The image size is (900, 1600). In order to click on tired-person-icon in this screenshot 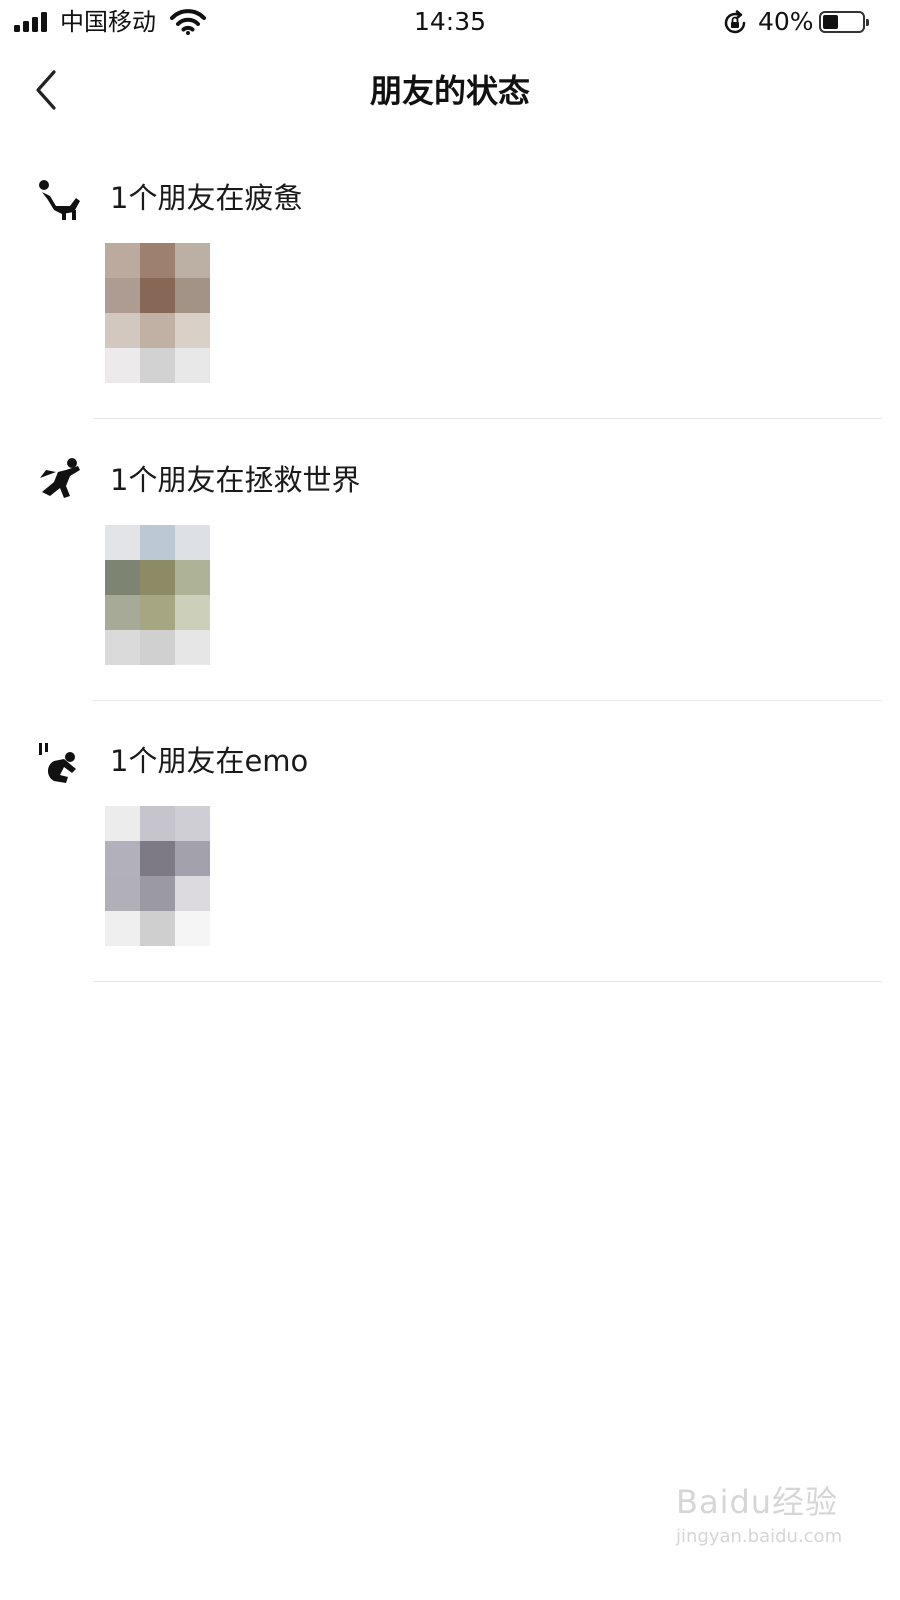, I will do `click(59, 200)`.